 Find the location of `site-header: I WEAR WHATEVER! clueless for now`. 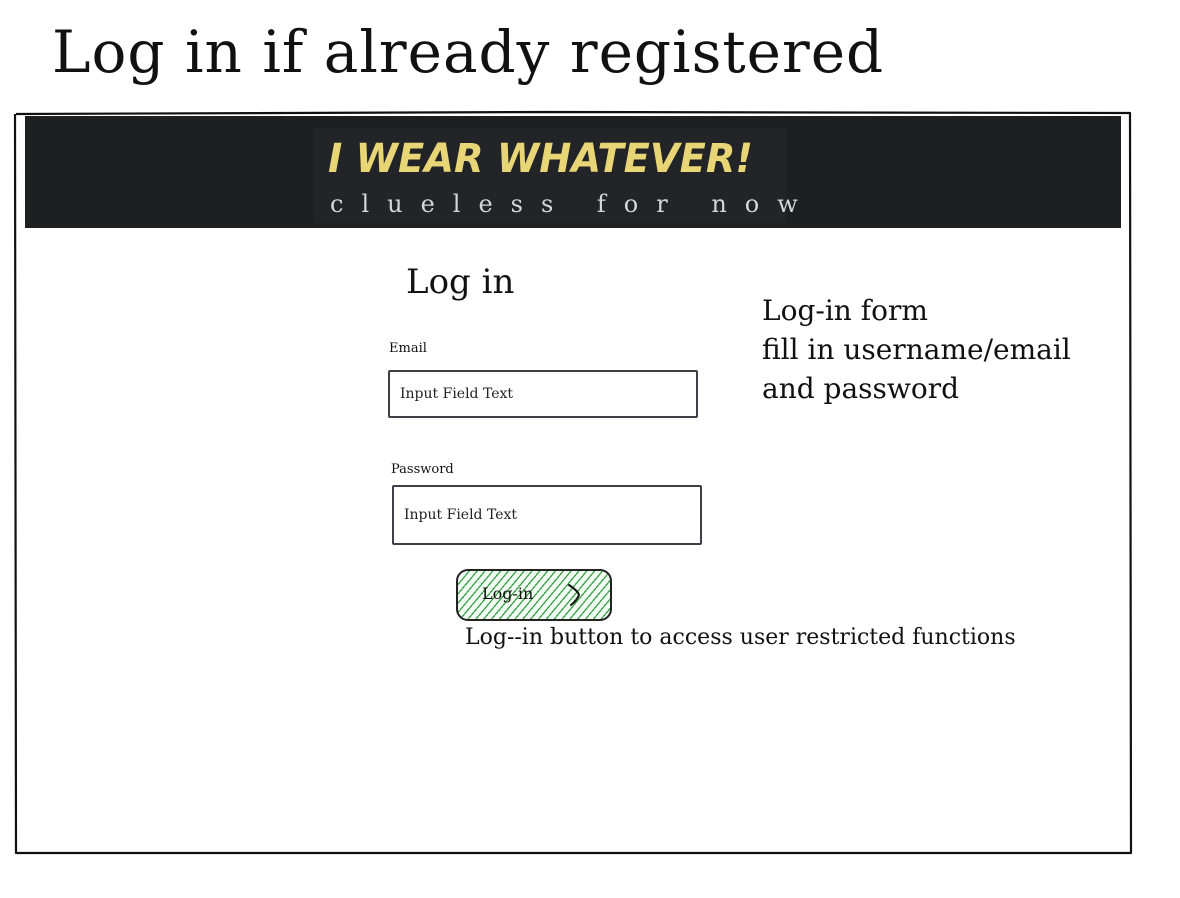

site-header: I WEAR WHATEVER! clueless for now is located at coordinates (573, 172).